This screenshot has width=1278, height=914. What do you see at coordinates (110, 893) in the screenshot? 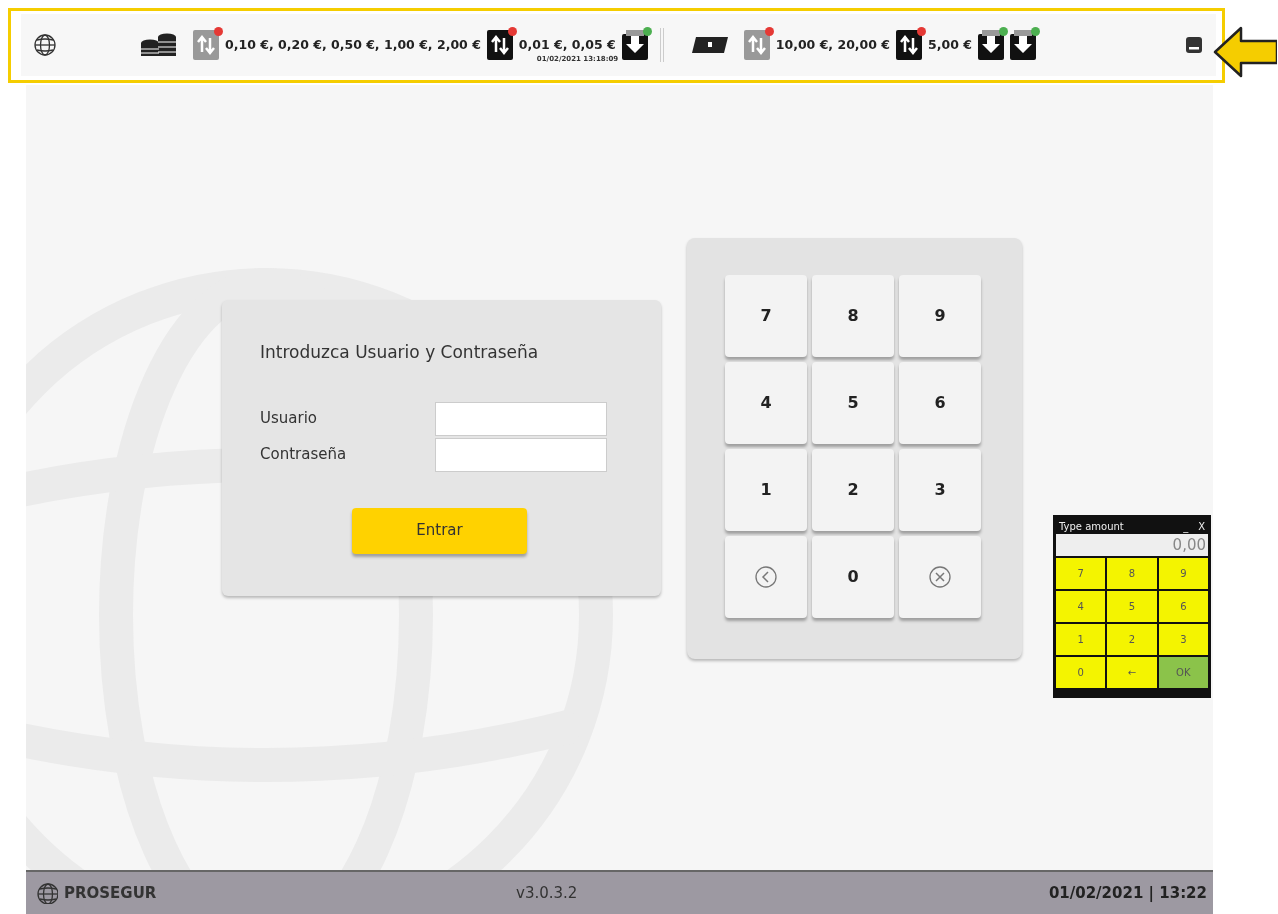
I see `brand-name: PROSEGUR` at bounding box center [110, 893].